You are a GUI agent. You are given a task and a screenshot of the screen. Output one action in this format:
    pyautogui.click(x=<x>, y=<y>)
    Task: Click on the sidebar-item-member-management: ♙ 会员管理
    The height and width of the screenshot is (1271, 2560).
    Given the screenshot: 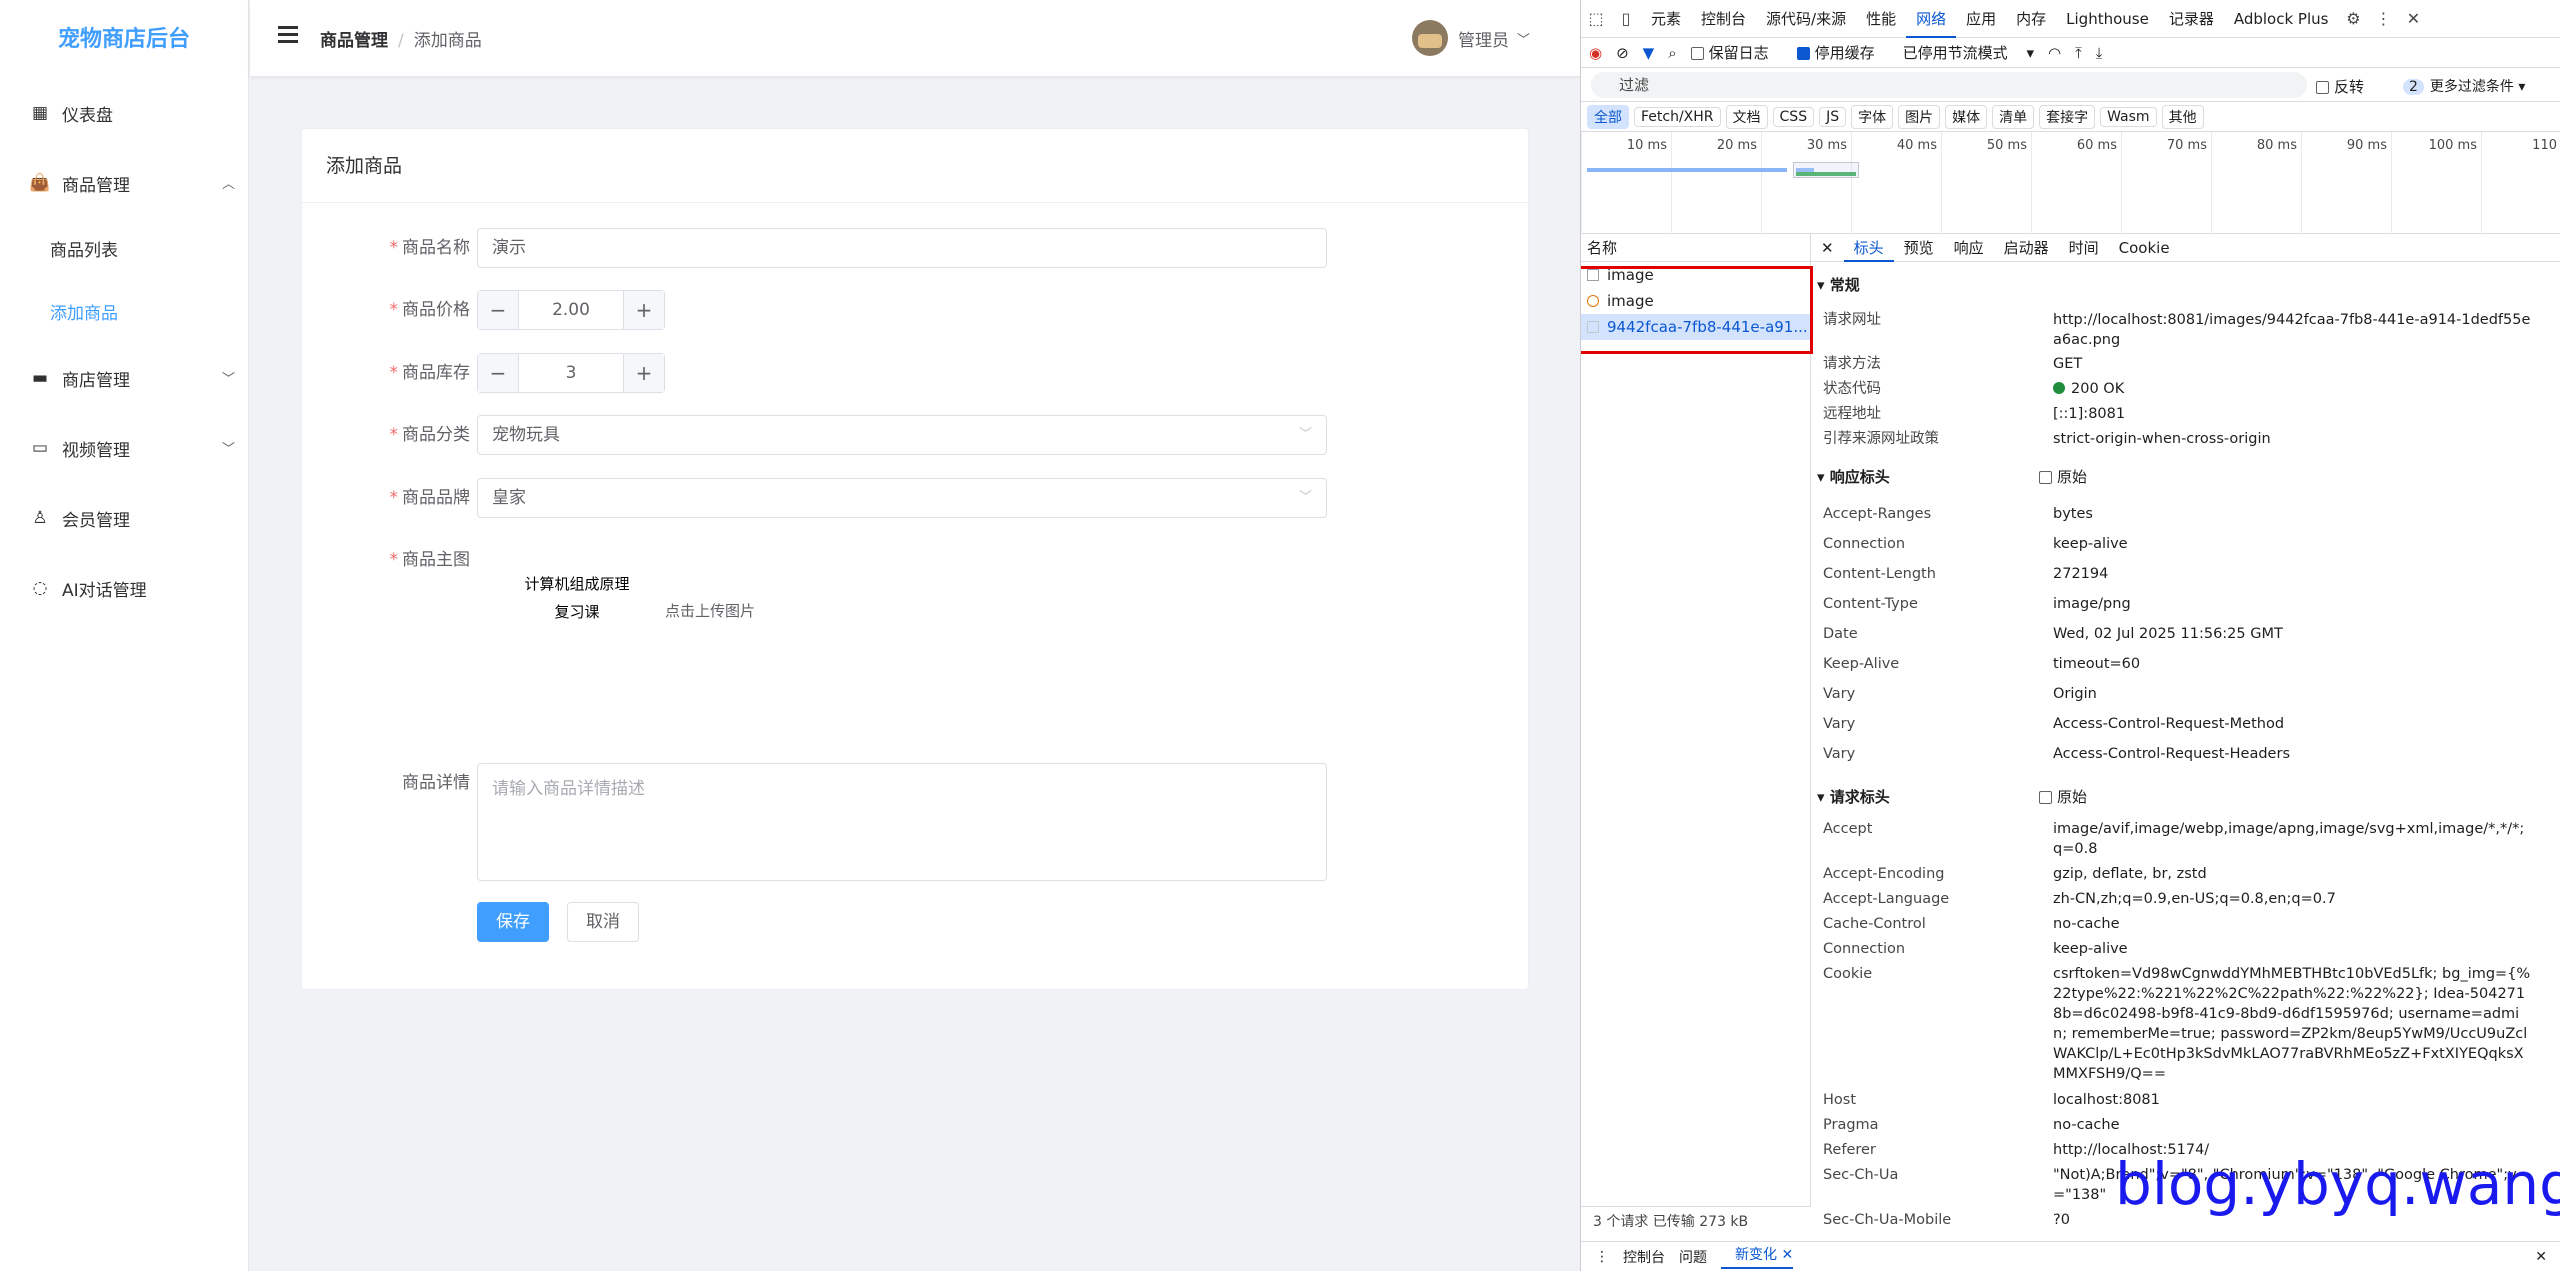 What is the action you would take?
    pyautogui.click(x=124, y=518)
    